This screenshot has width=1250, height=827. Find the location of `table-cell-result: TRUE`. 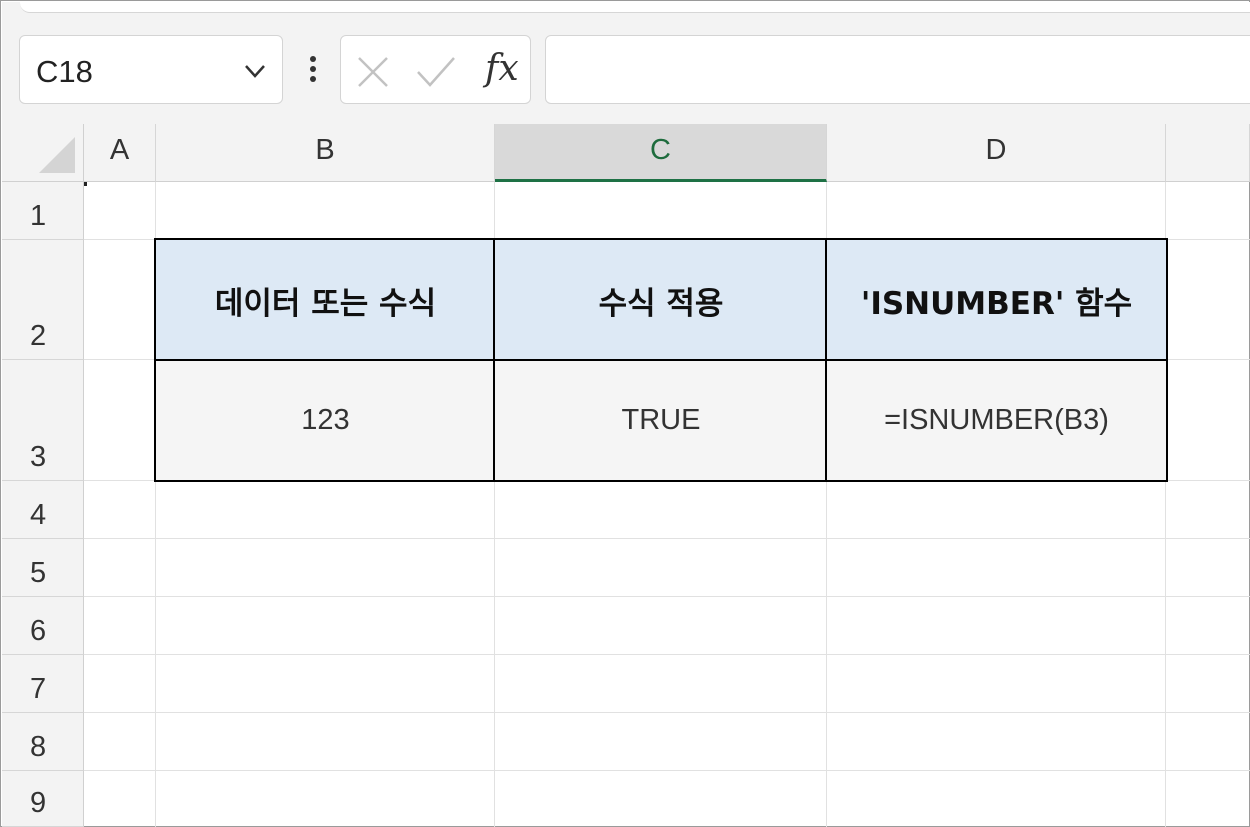

table-cell-result: TRUE is located at coordinates (661, 420).